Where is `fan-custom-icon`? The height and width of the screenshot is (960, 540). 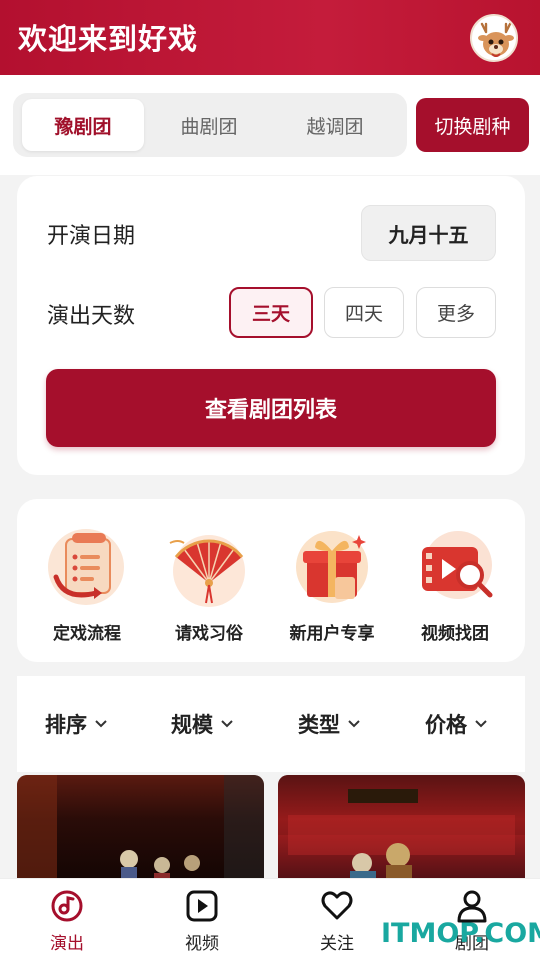 fan-custom-icon is located at coordinates (207, 571).